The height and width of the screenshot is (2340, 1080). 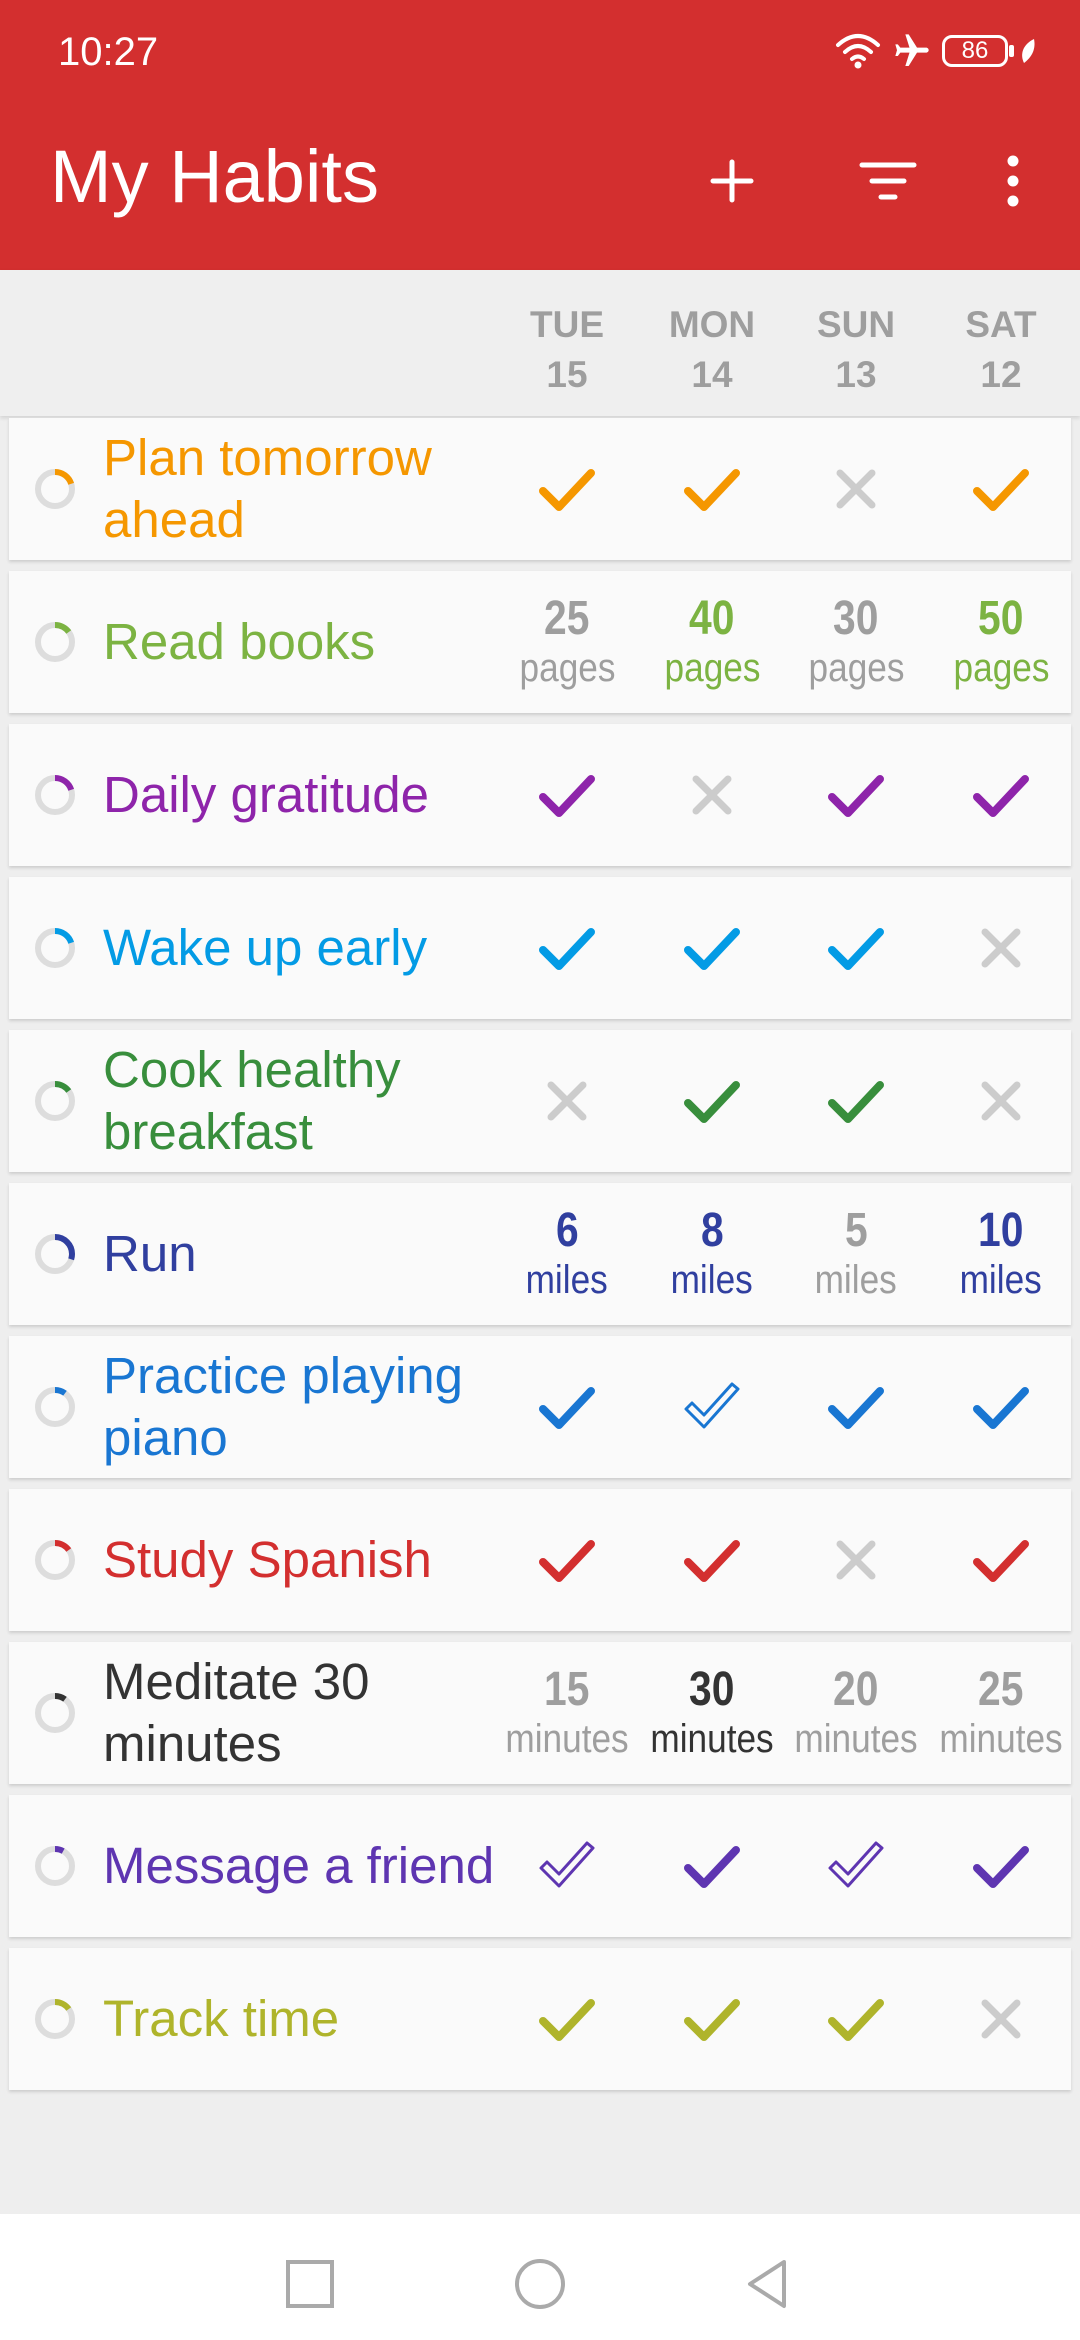 What do you see at coordinates (540, 135) in the screenshot?
I see `app-bar: 10:27 86 My Habits` at bounding box center [540, 135].